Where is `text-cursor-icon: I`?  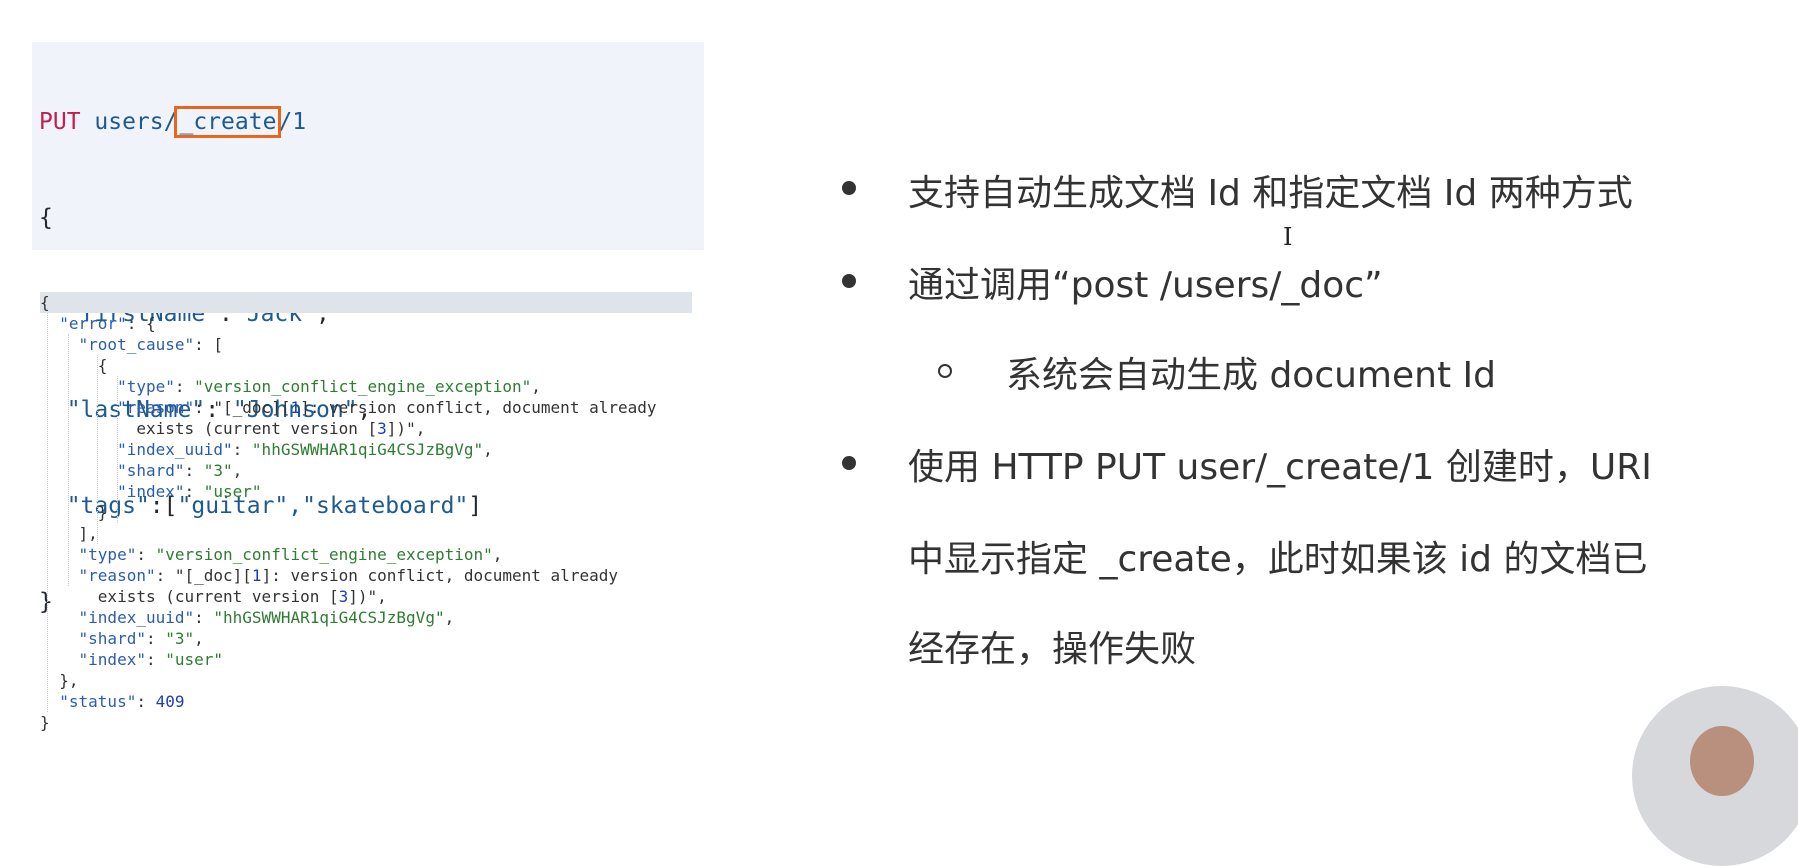
text-cursor-icon: I is located at coordinates (1288, 237).